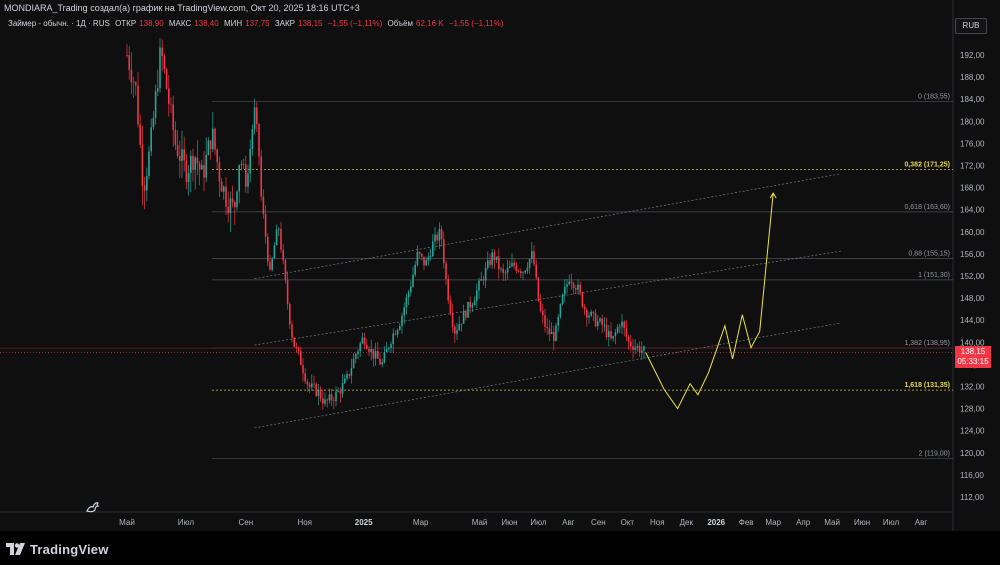 This screenshot has height=565, width=1000. I want to click on currency-button: RUB, so click(971, 26).